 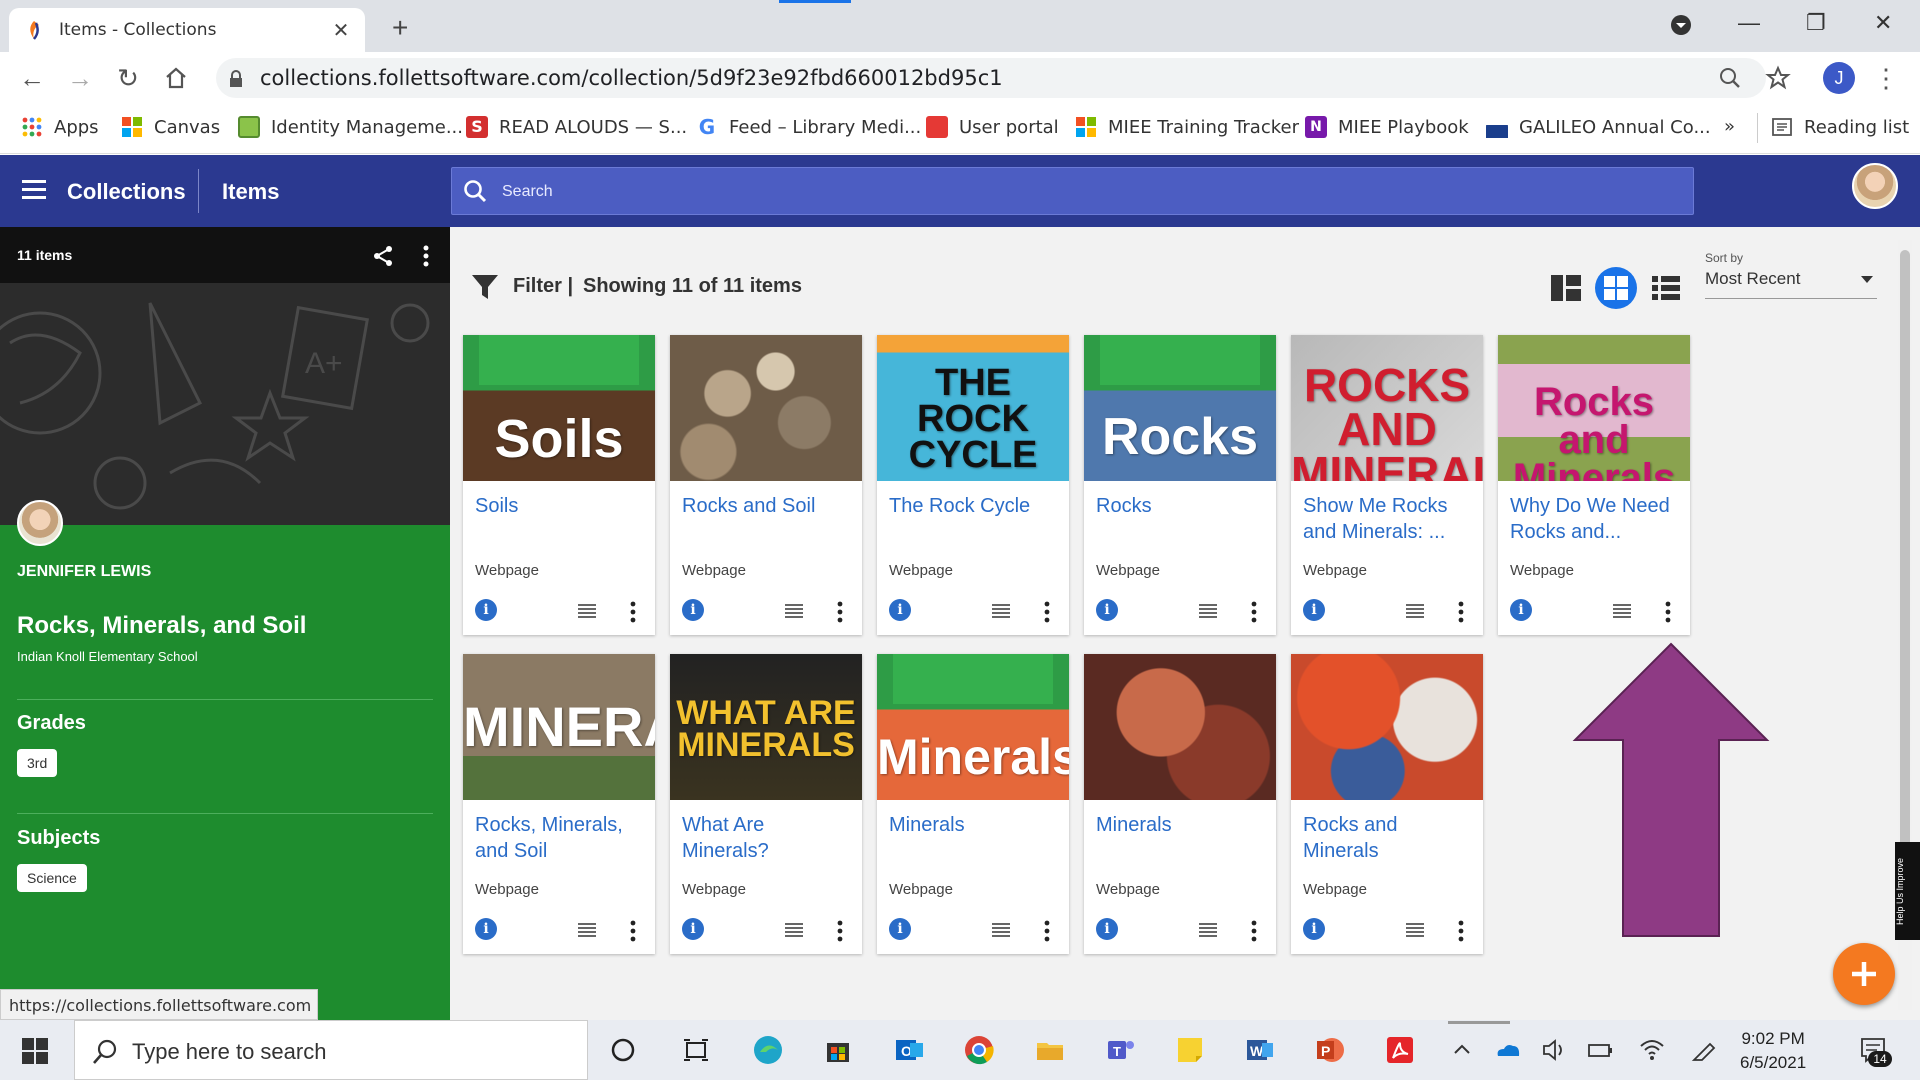 I want to click on sort-select: Most Recent, so click(x=1791, y=284).